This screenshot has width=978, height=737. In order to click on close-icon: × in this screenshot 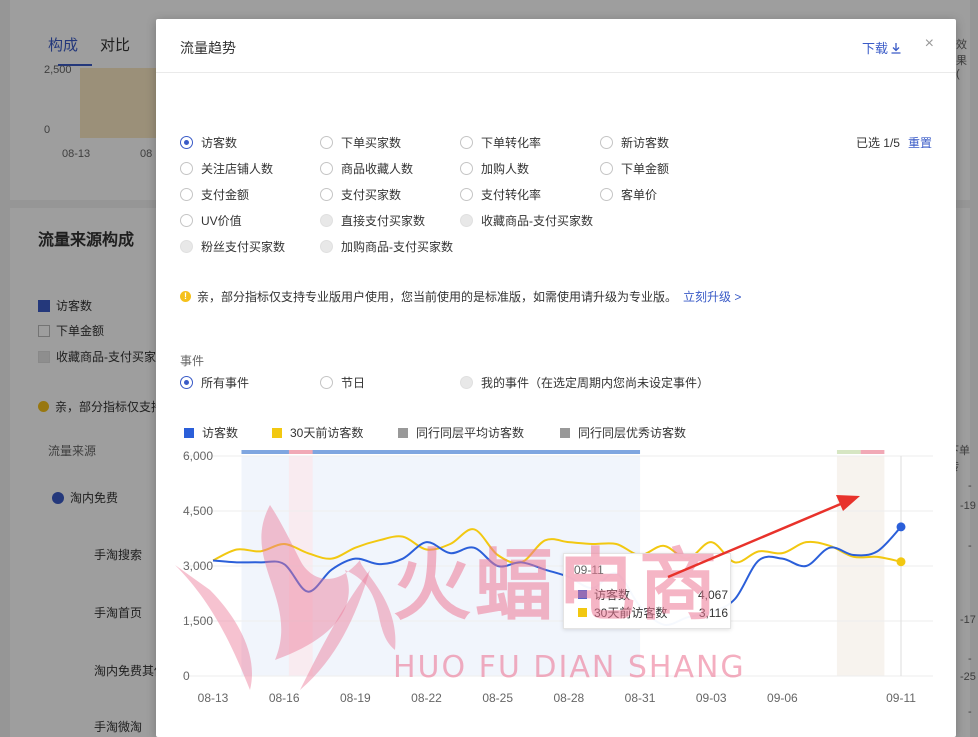, I will do `click(929, 44)`.